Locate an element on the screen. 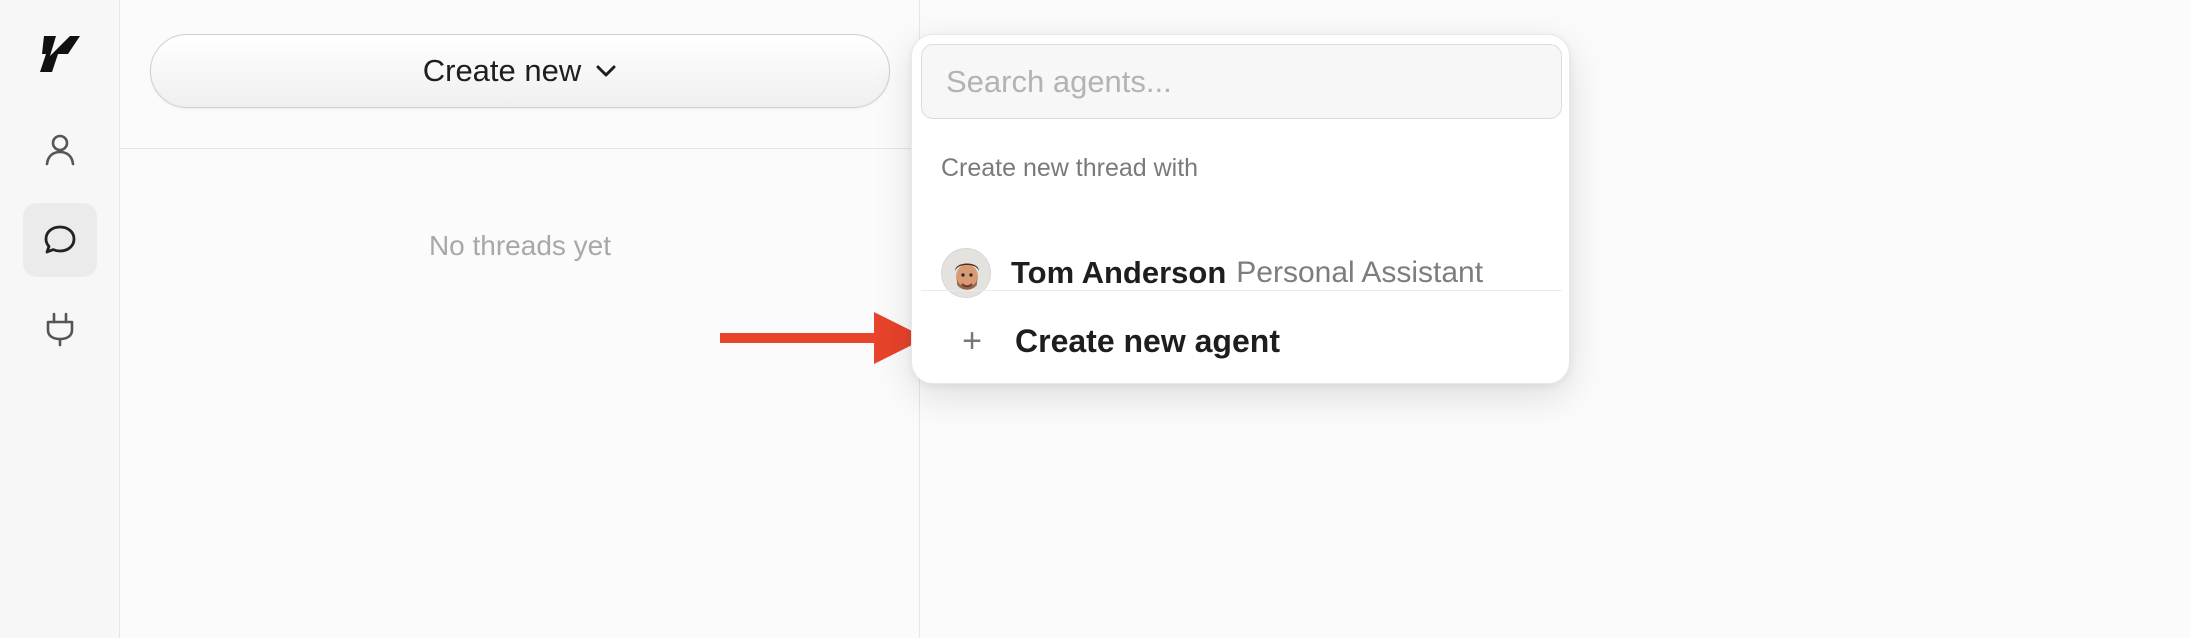 The image size is (2190, 638). create-new-label: Create new is located at coordinates (502, 70).